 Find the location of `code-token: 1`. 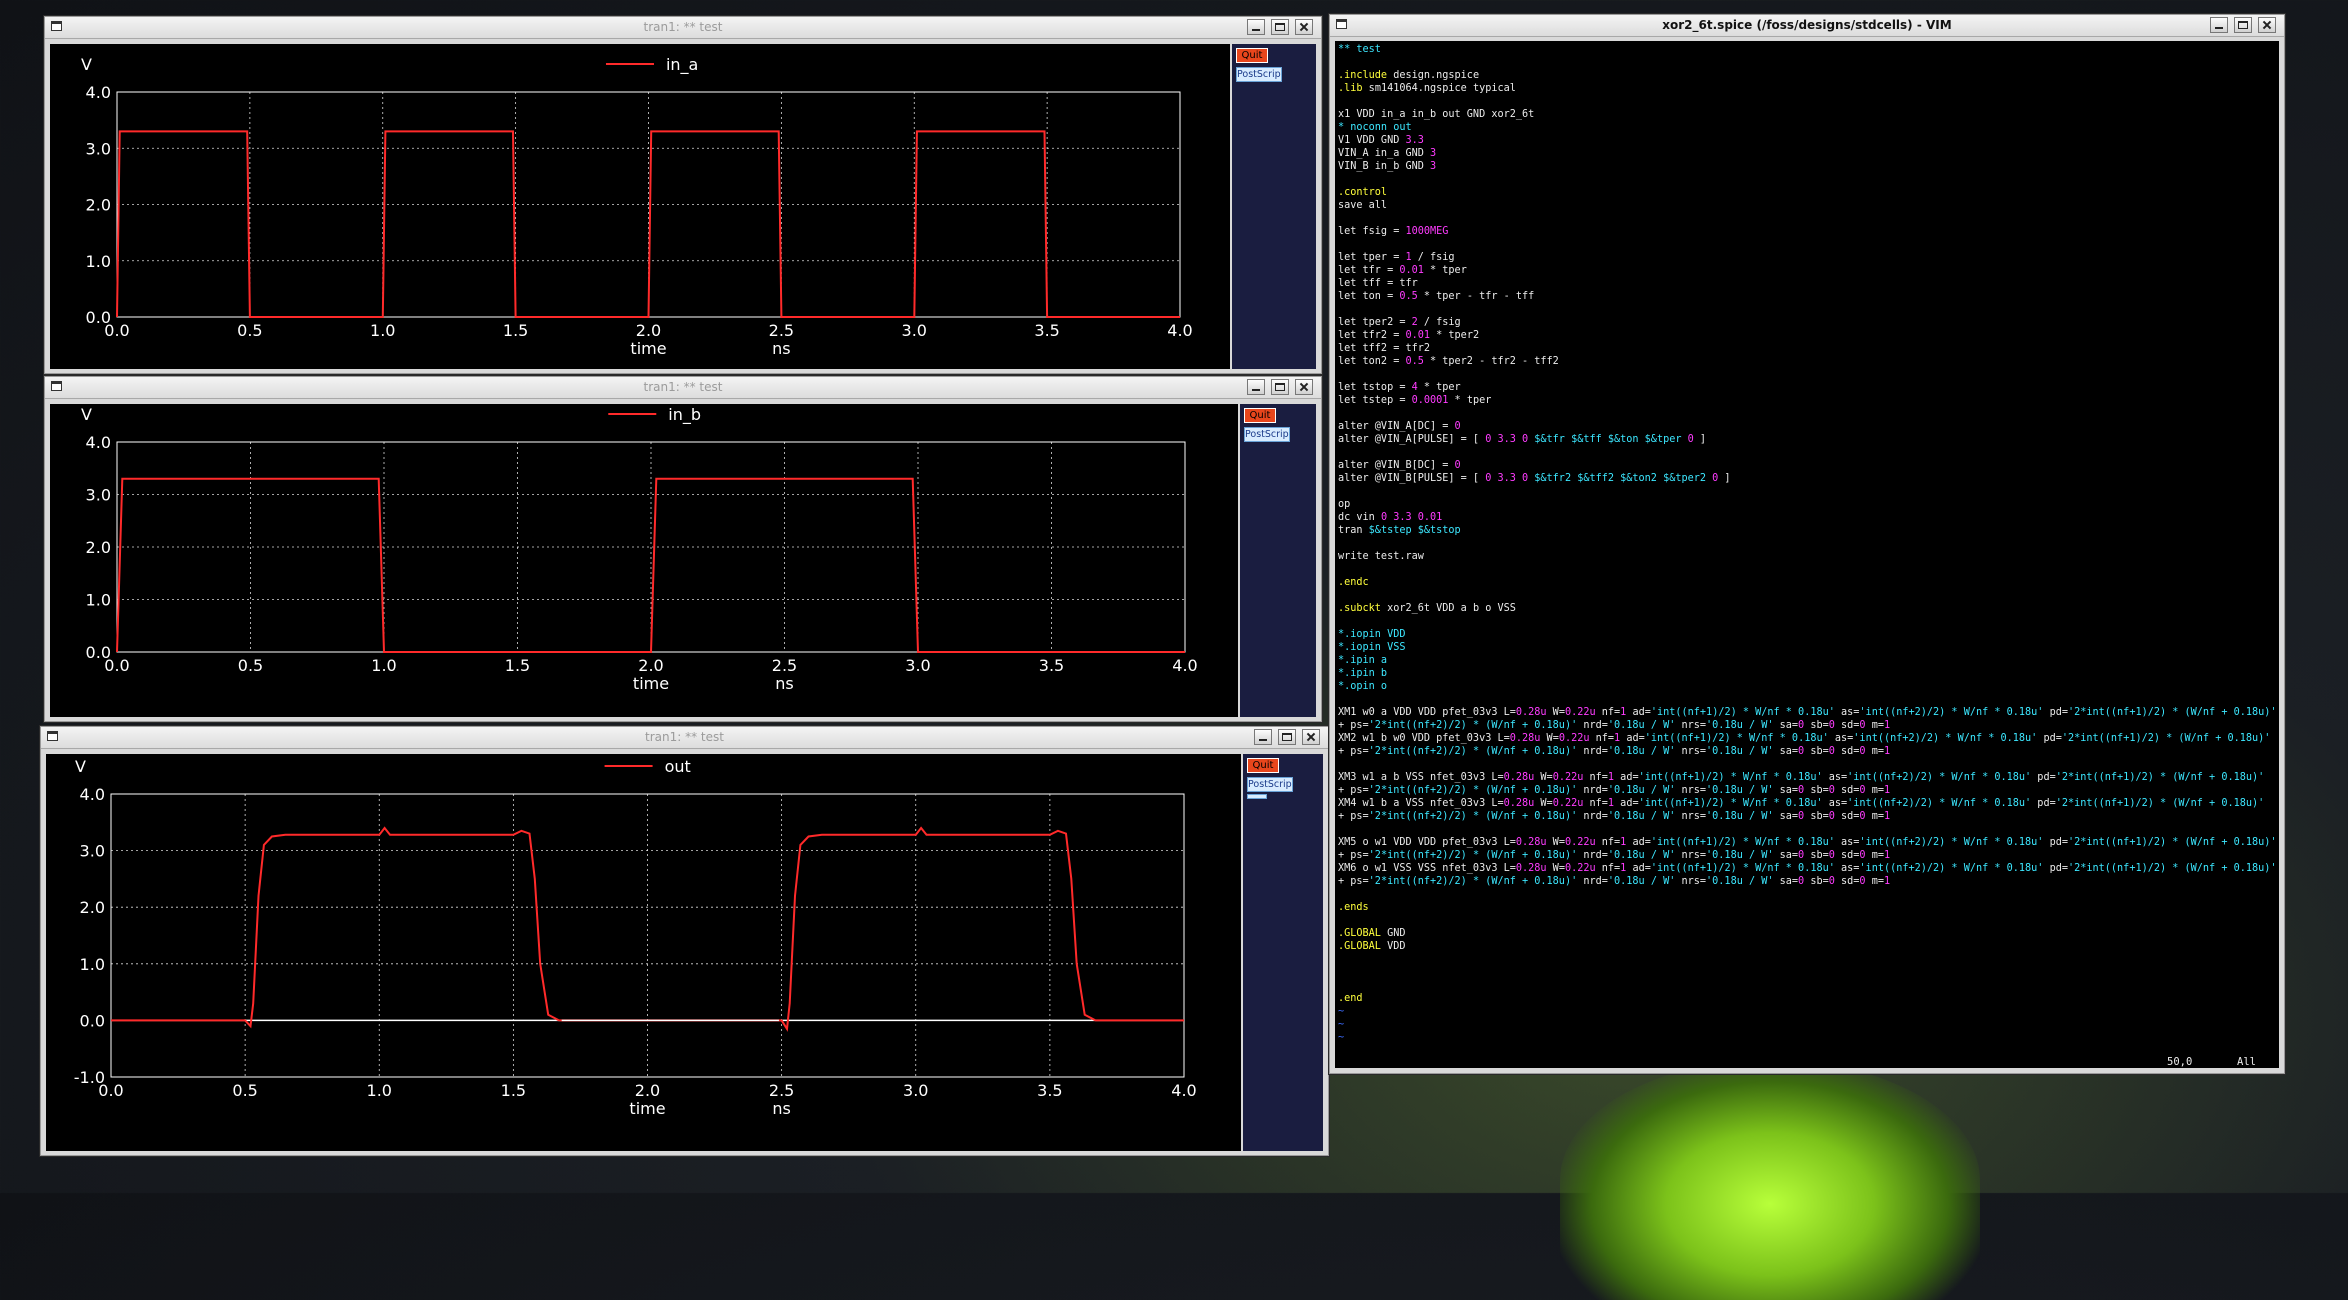

code-token: 1 is located at coordinates (1887, 816).